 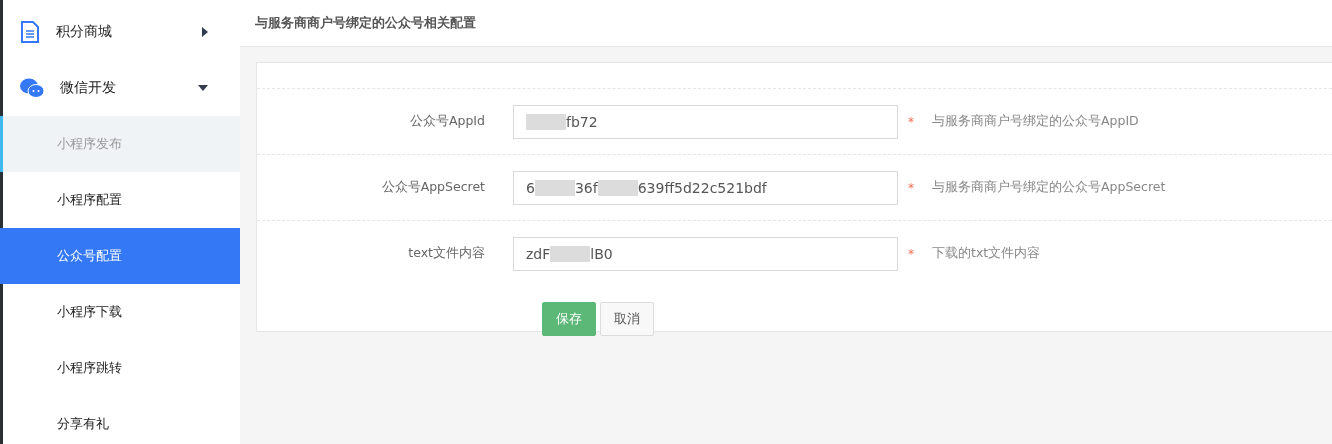 I want to click on page-title: 与服务商商户号绑定的公众号相关配置, so click(x=365, y=23).